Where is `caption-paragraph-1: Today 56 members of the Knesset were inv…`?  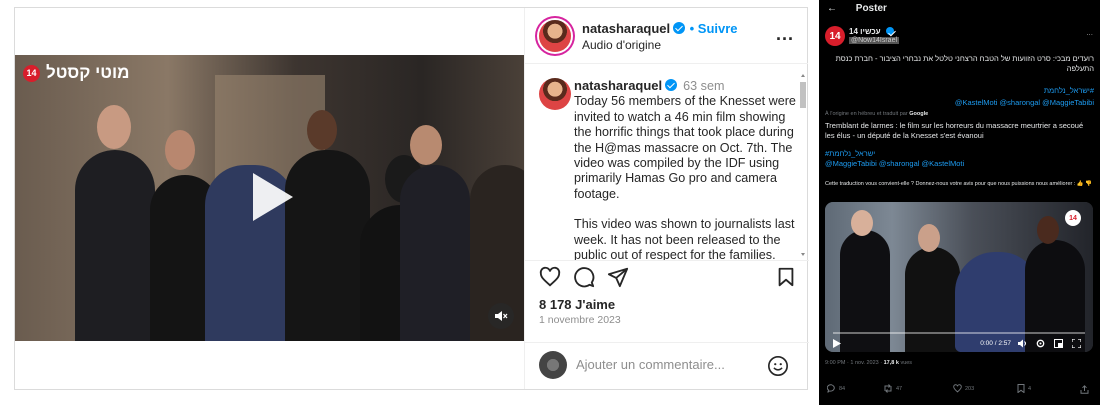 caption-paragraph-1: Today 56 members of the Knesset were inv… is located at coordinates (685, 147).